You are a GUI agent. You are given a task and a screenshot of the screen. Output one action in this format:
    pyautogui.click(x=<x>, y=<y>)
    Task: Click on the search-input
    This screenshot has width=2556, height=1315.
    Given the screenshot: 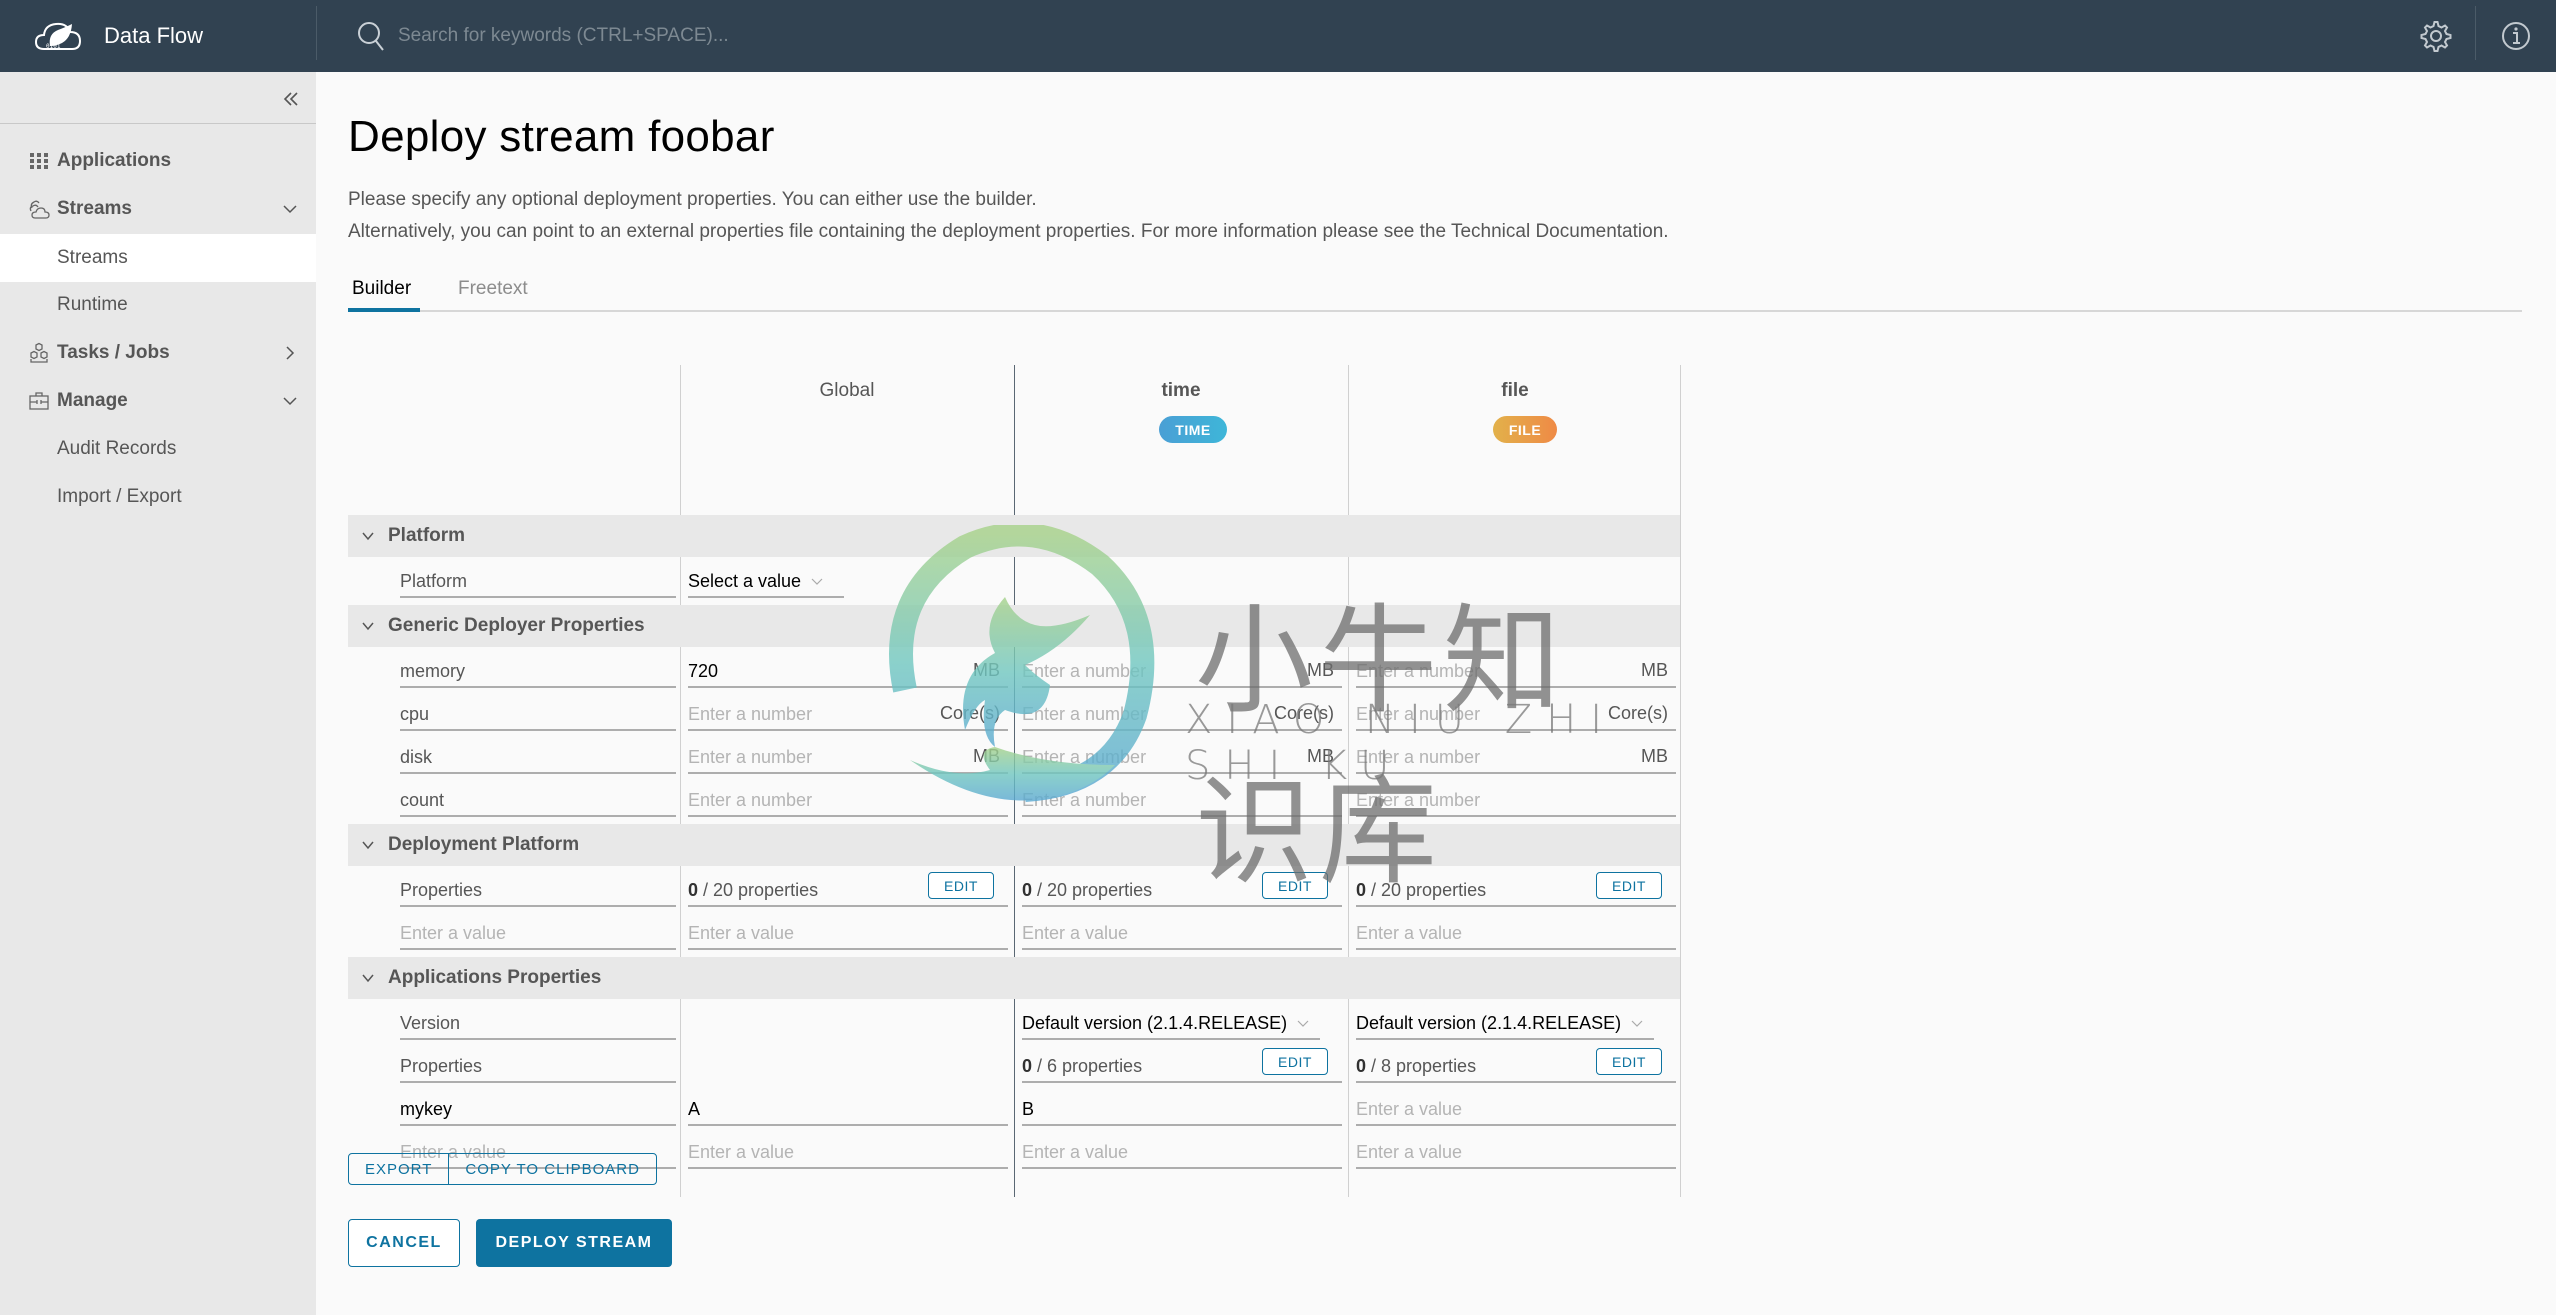 What is the action you would take?
    pyautogui.click(x=698, y=36)
    